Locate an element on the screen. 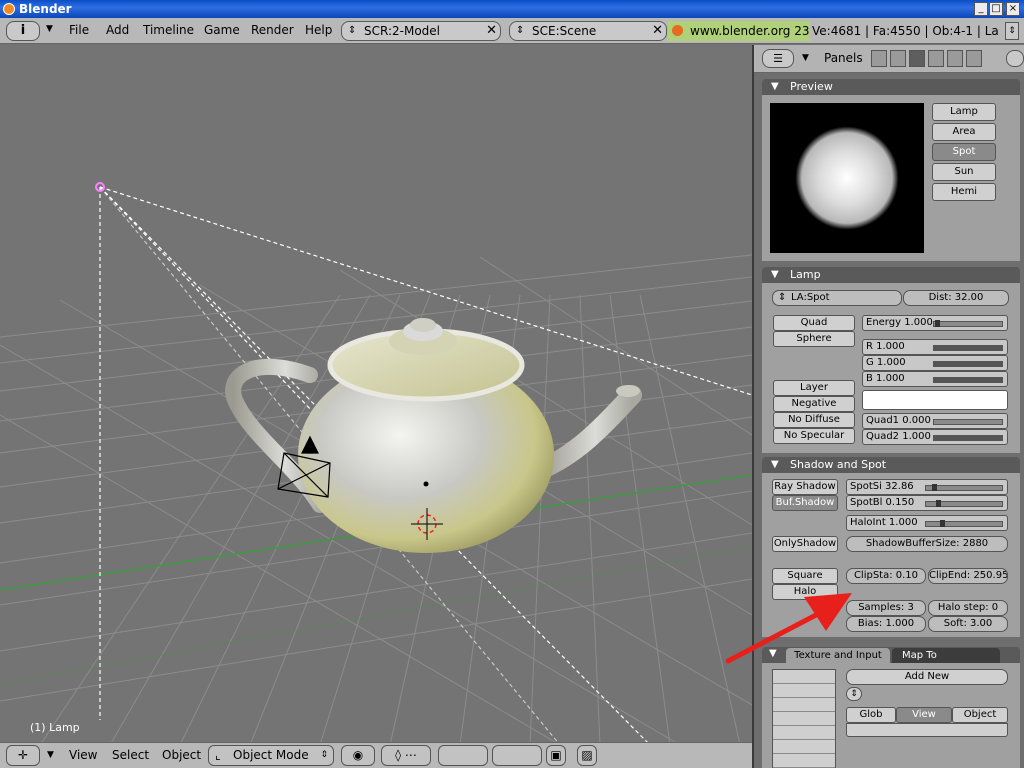 Image resolution: width=1024 pixels, height=768 pixels. browse-texture-button: ⇕ is located at coordinates (854, 694).